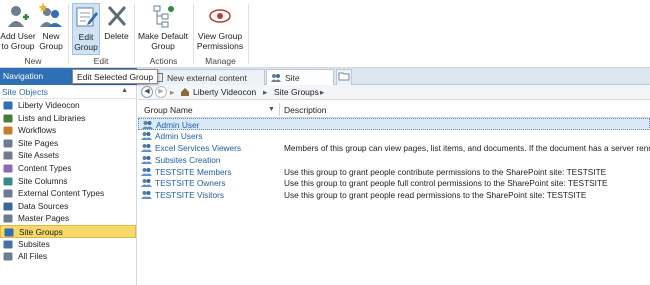  Describe the element at coordinates (68, 244) in the screenshot. I see `sidebar-item: Subsites` at that location.